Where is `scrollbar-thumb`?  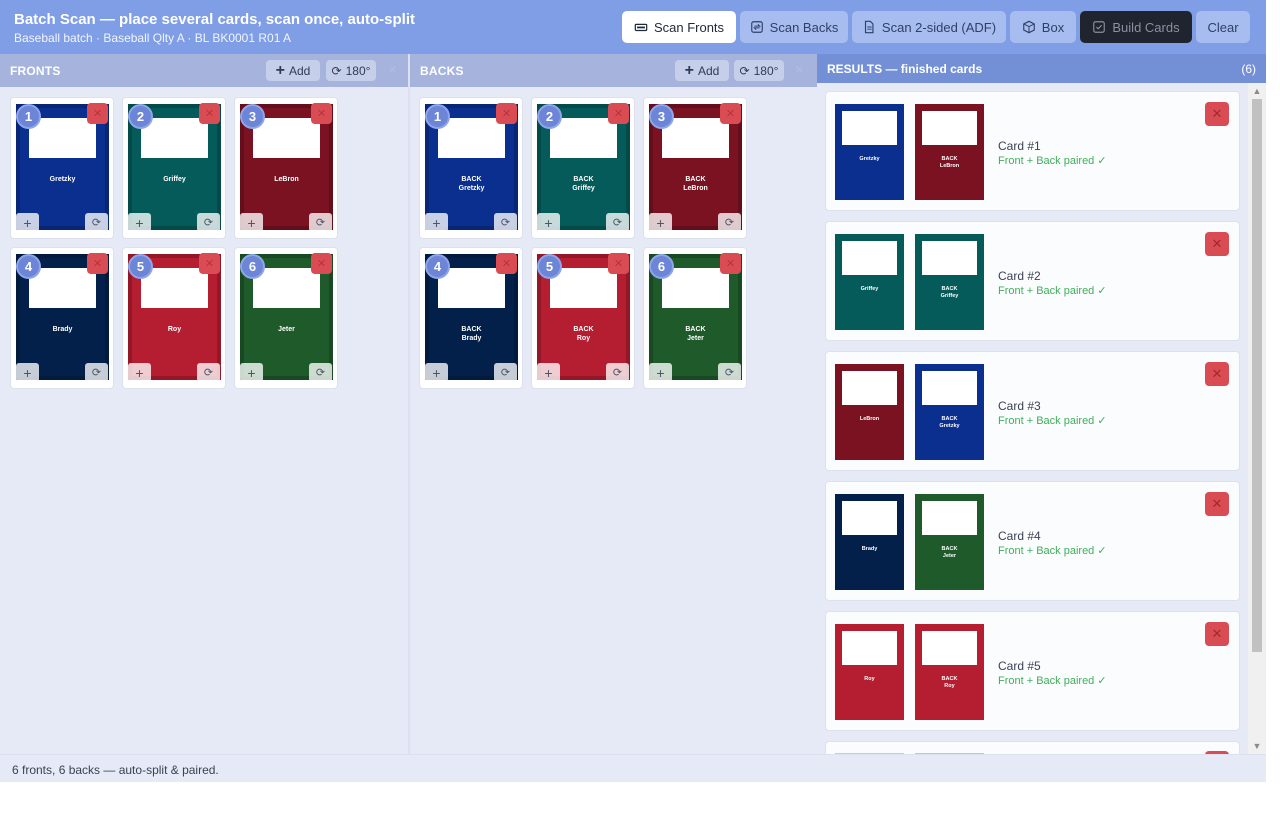 scrollbar-thumb is located at coordinates (1257, 375).